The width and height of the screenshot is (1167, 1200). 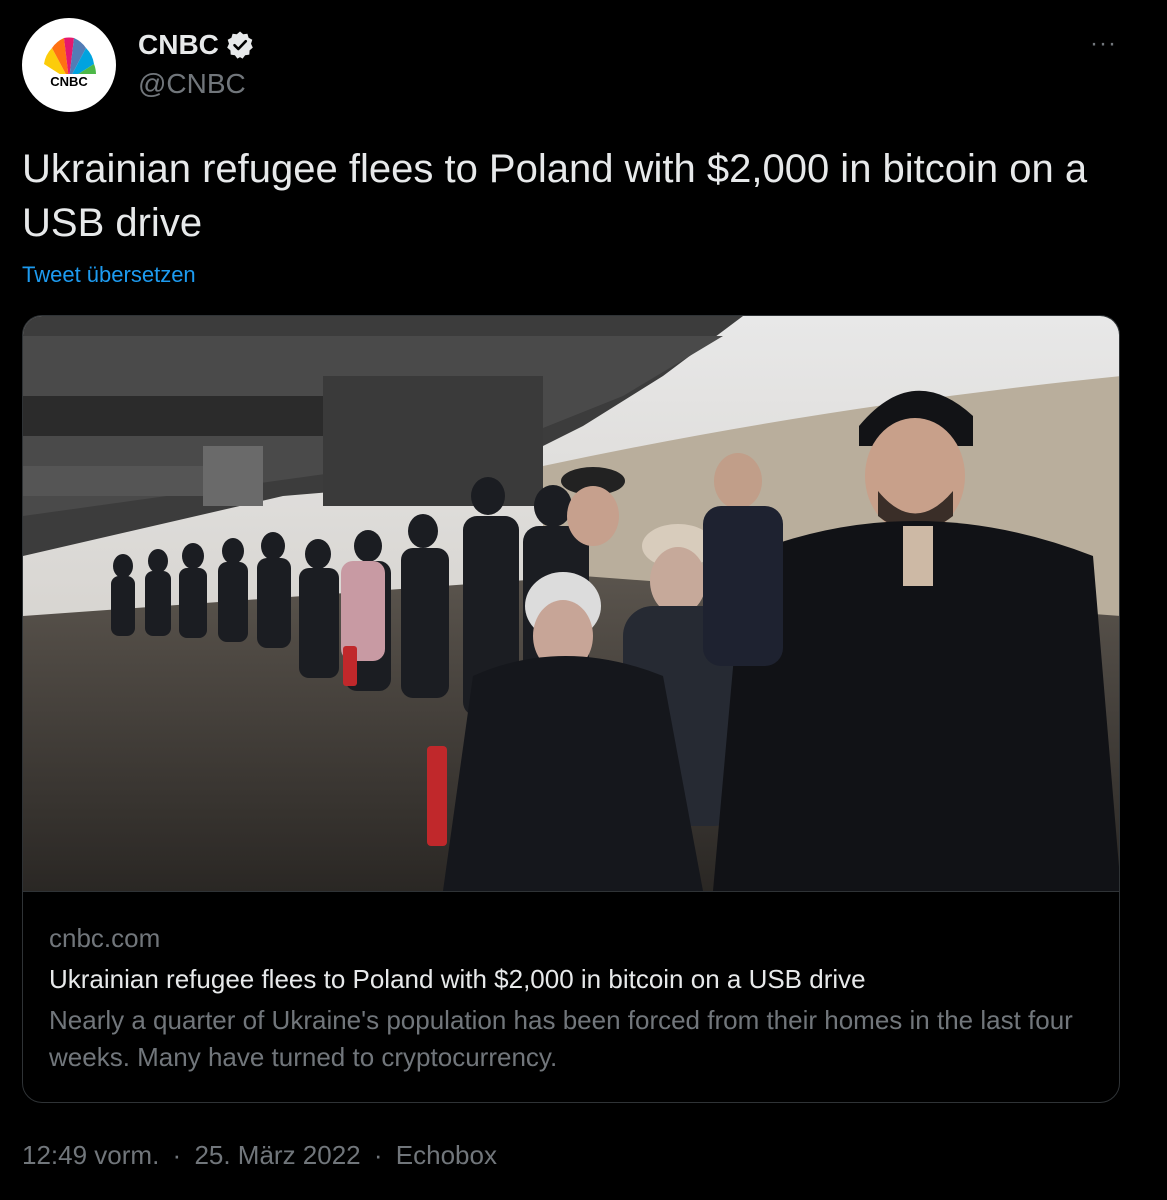 I want to click on card-domain: cnbc.com, so click(x=105, y=938).